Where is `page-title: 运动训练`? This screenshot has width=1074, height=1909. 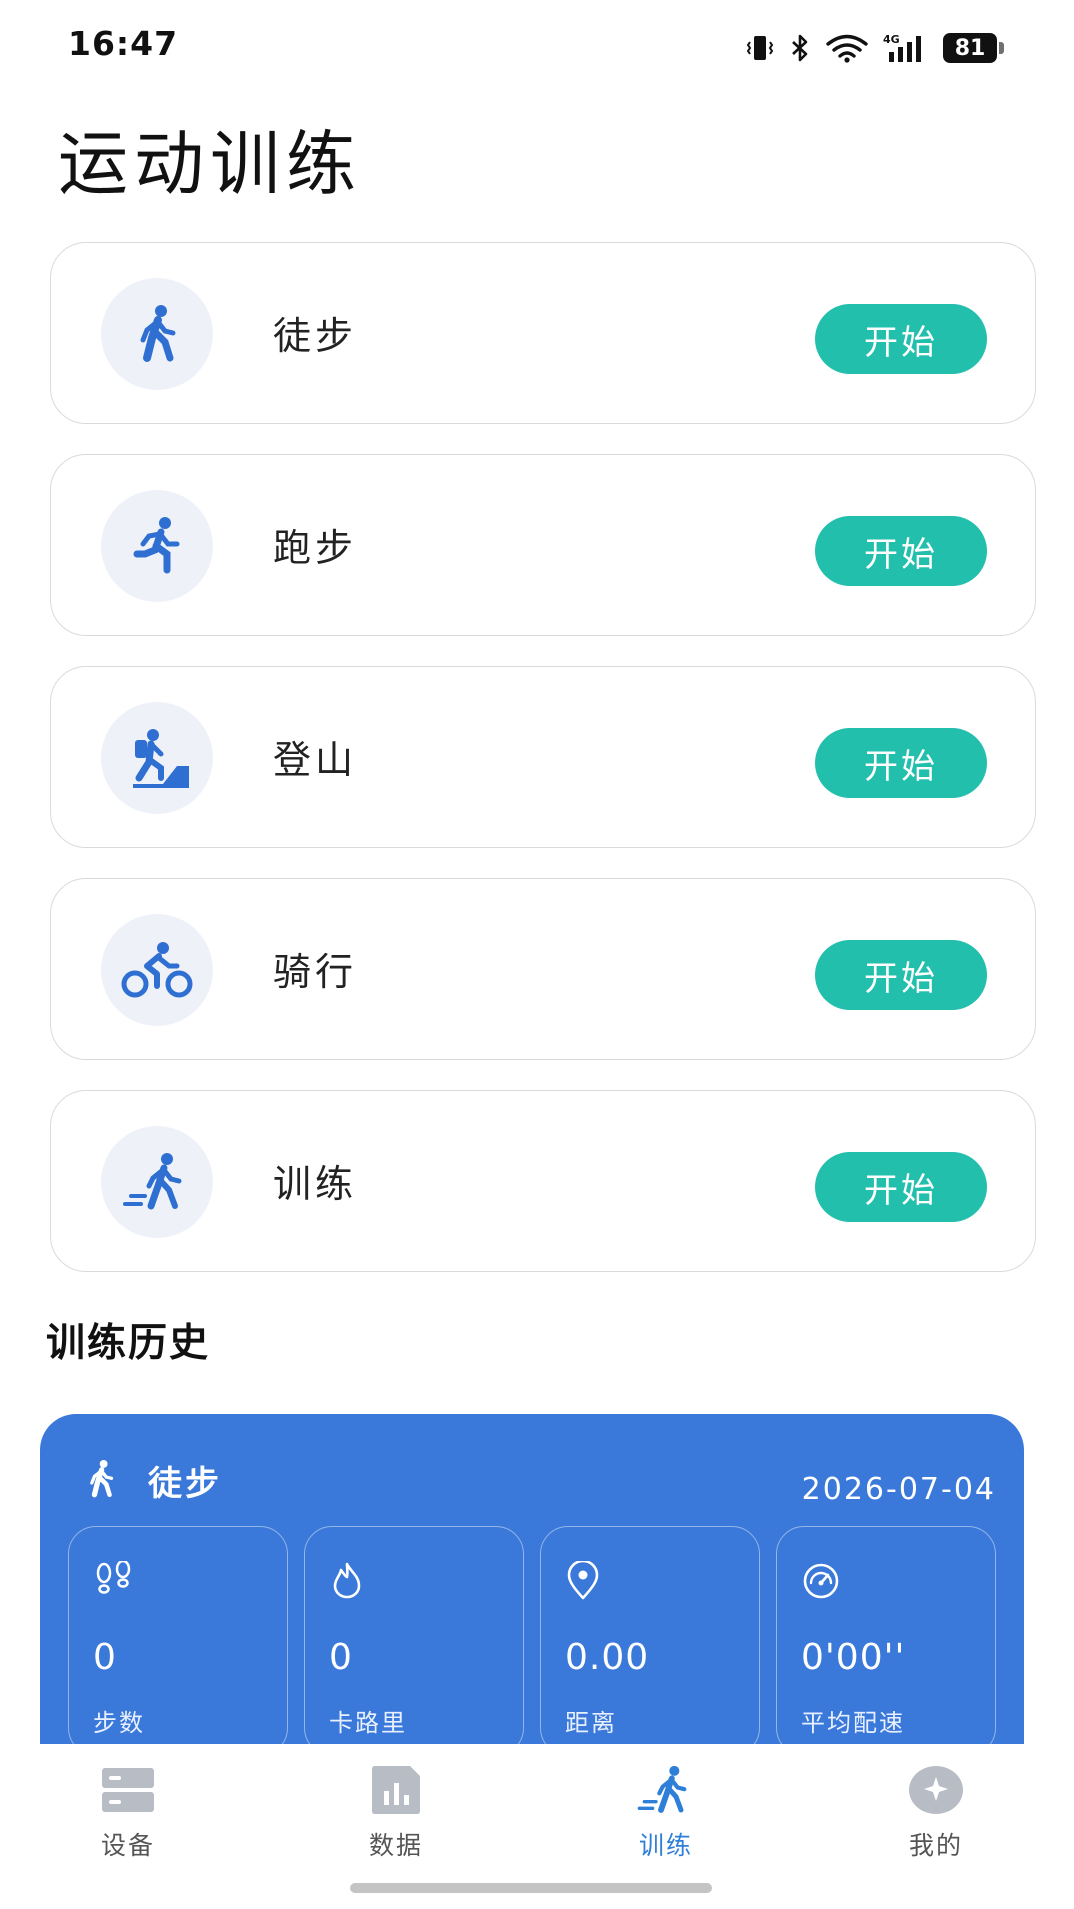 page-title: 运动训练 is located at coordinates (210, 164).